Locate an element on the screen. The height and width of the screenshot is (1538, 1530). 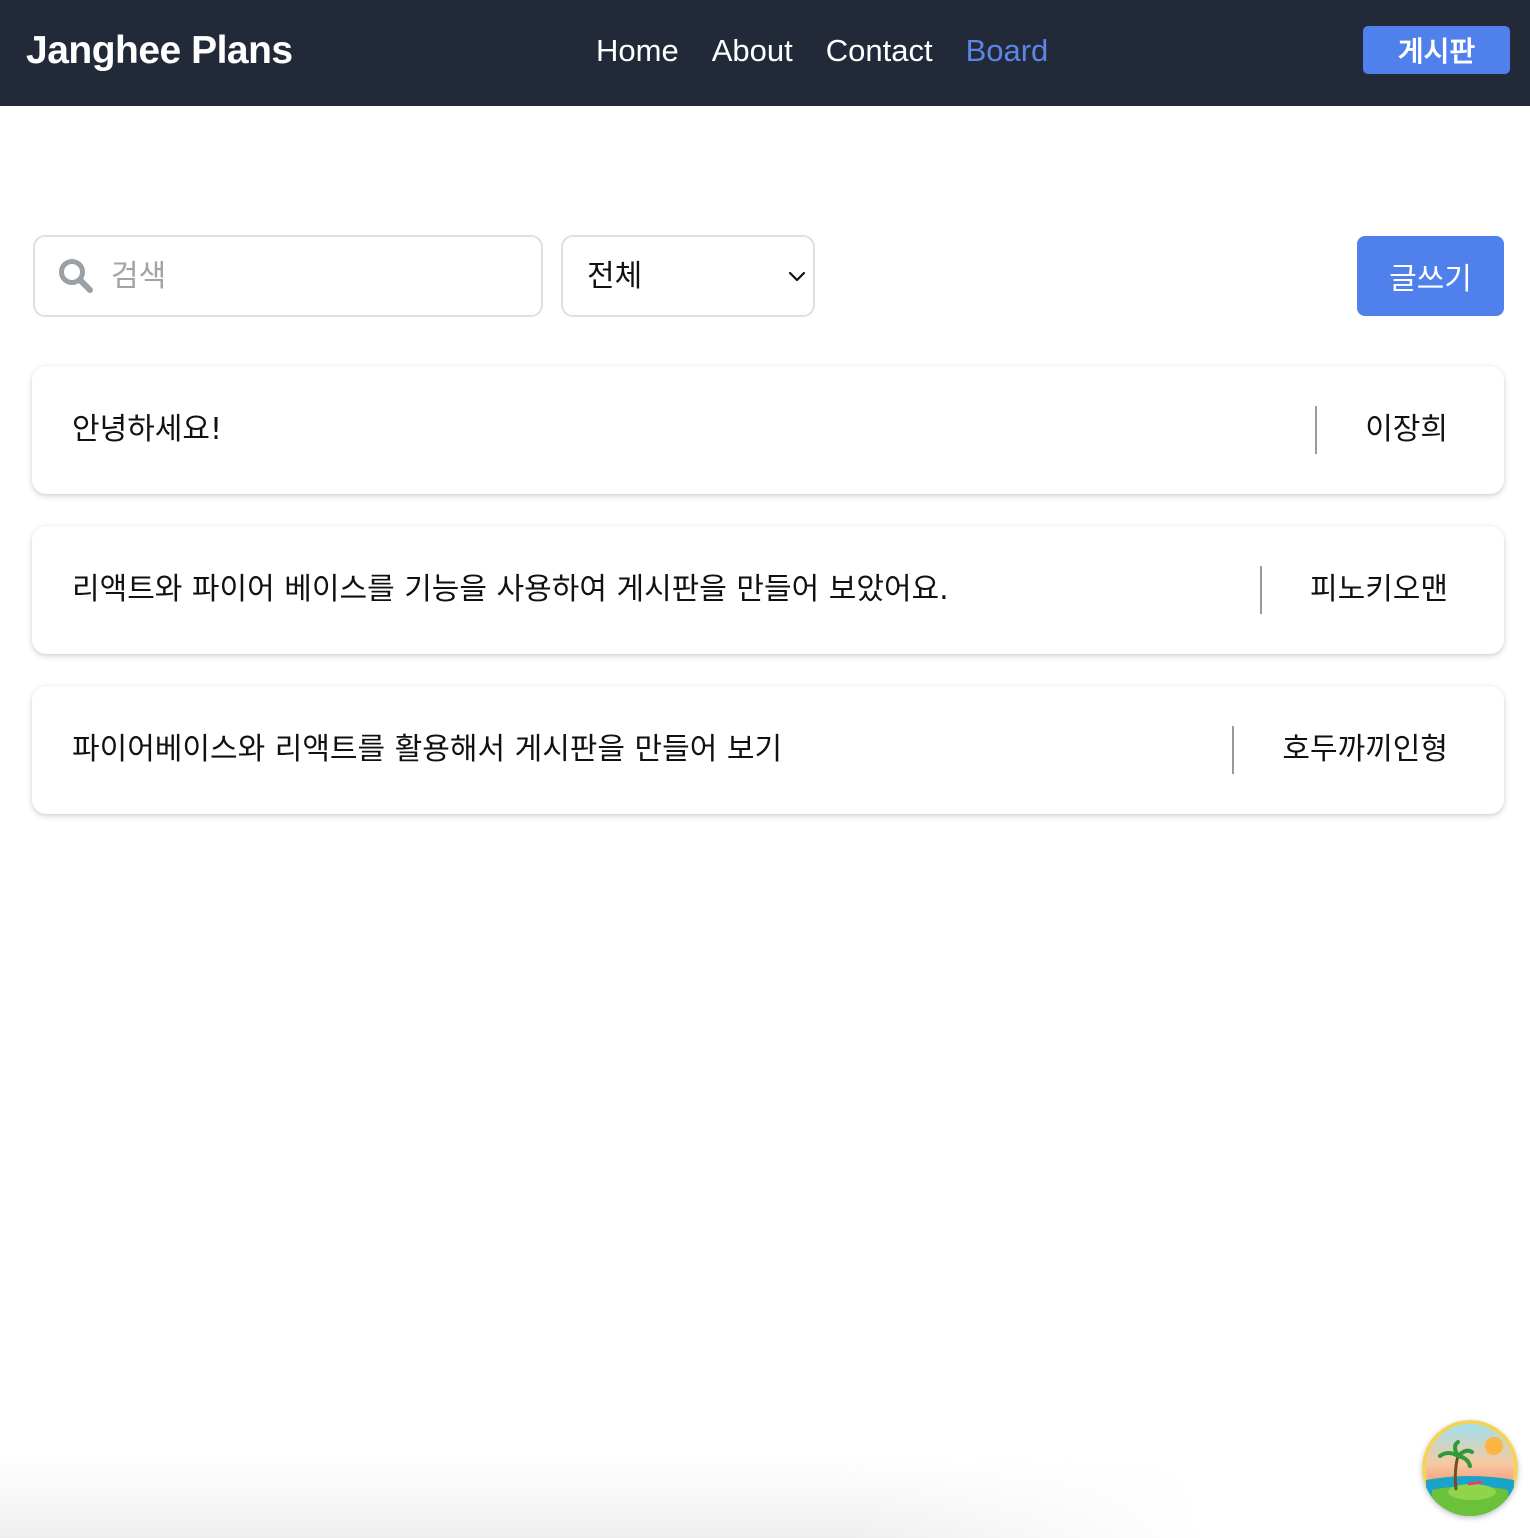
post-author: 이장희 is located at coordinates (1406, 429).